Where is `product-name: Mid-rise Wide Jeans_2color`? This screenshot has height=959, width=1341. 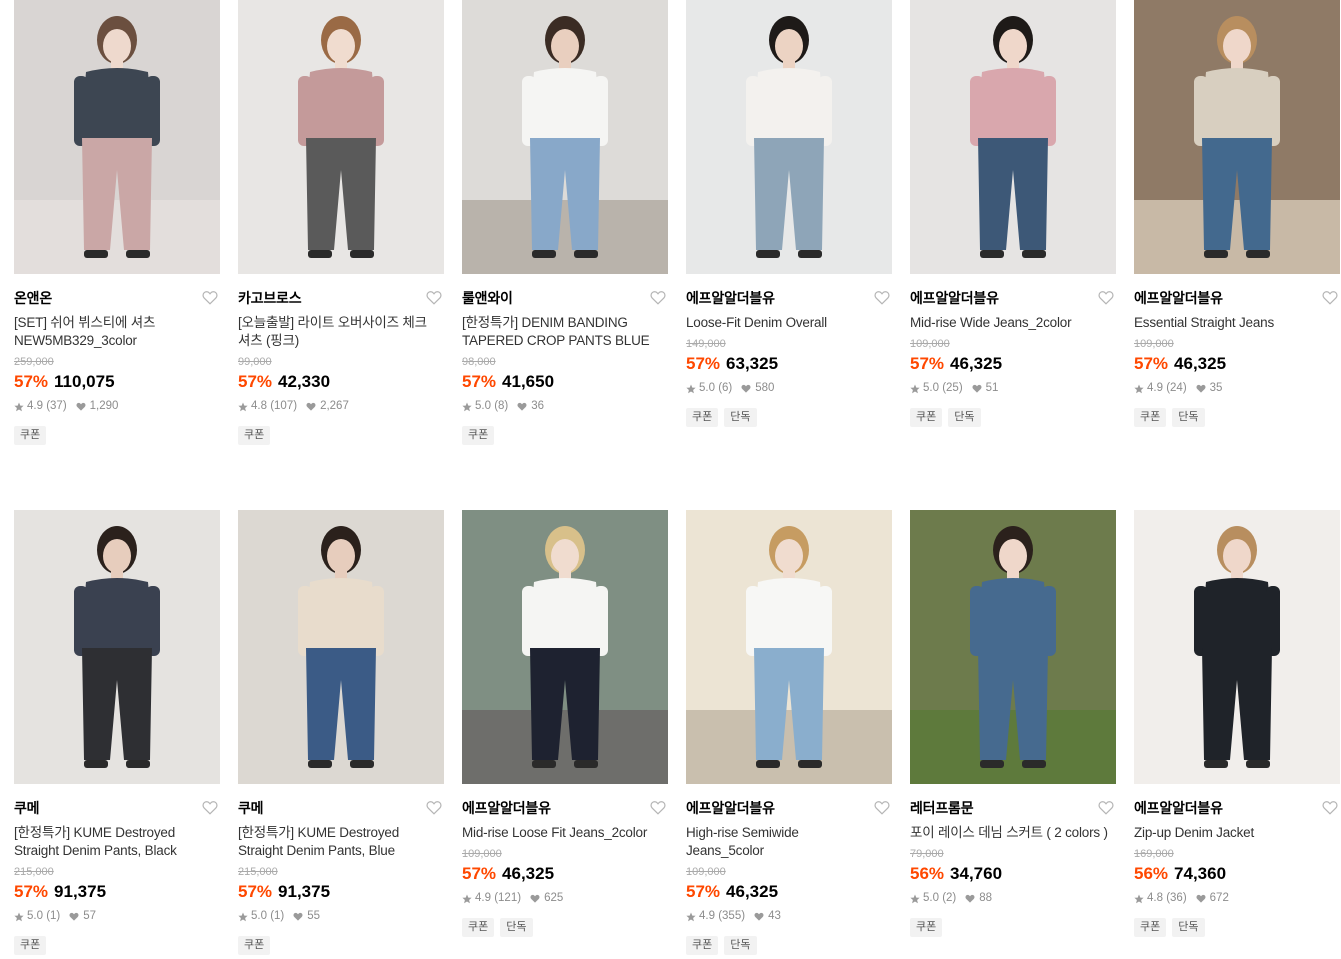 product-name: Mid-rise Wide Jeans_2color is located at coordinates (1013, 323).